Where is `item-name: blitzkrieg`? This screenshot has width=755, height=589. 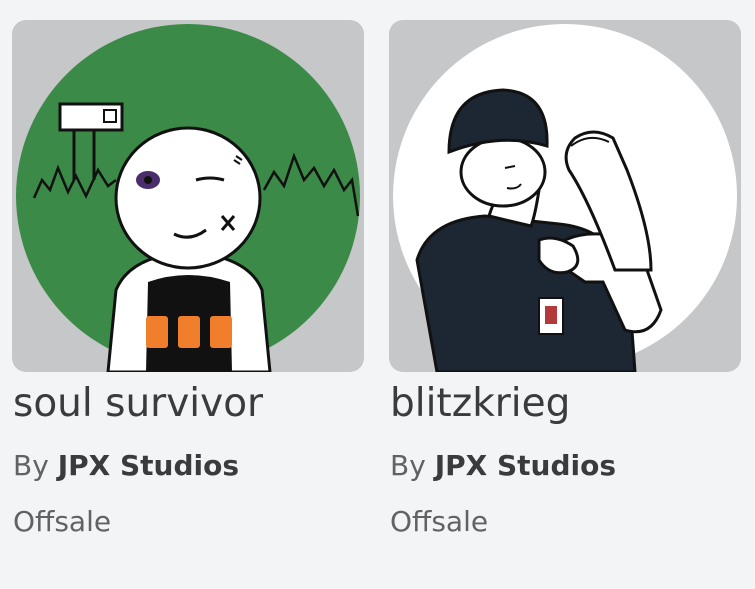
item-name: blitzkrieg is located at coordinates (480, 404).